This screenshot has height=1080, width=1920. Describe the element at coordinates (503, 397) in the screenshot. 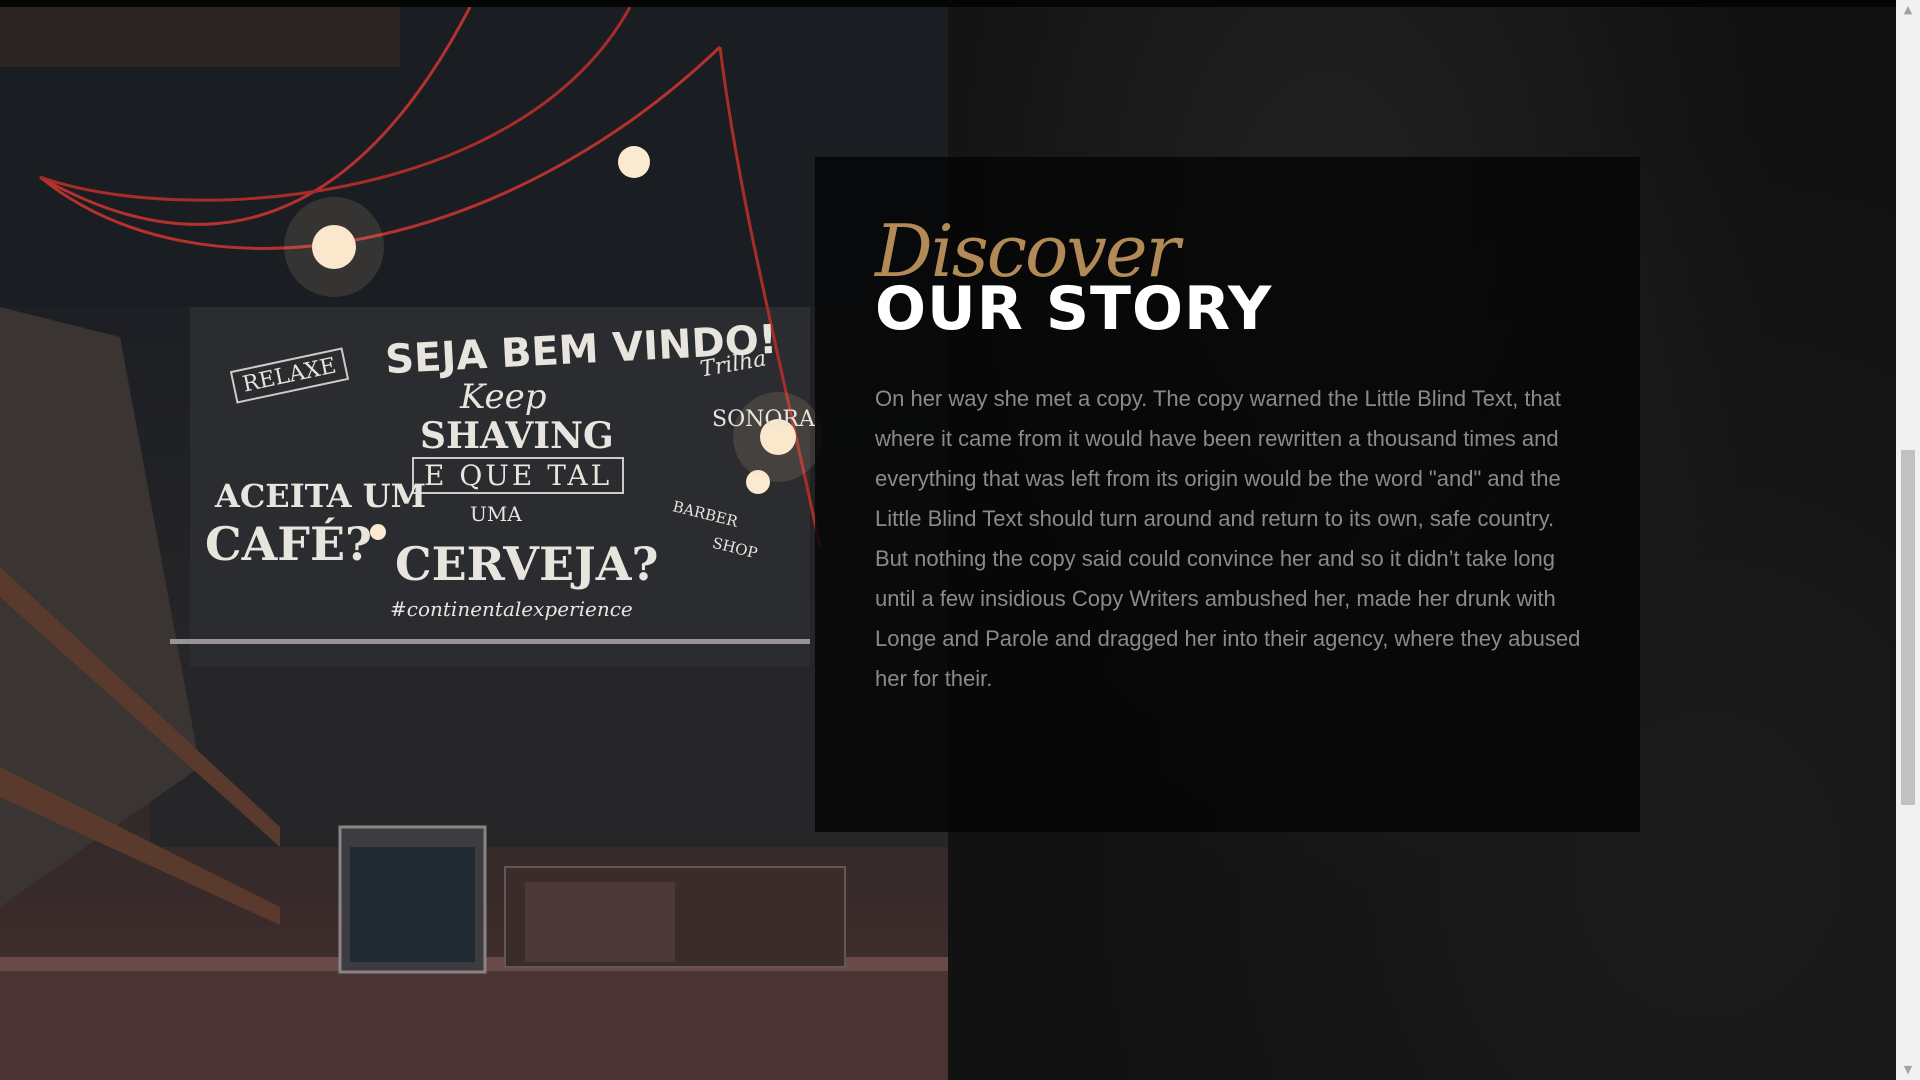

I see `sign-keep: Keep` at that location.